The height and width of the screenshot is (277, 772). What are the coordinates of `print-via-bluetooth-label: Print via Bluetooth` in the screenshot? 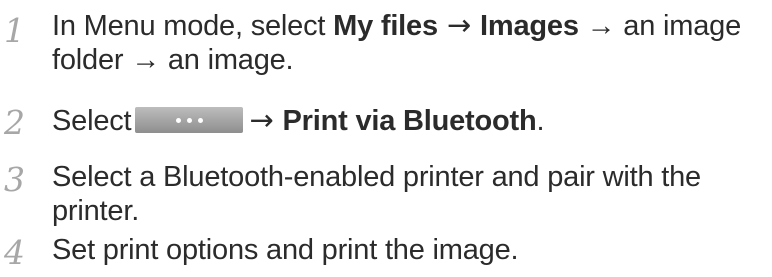 It's located at (409, 121).